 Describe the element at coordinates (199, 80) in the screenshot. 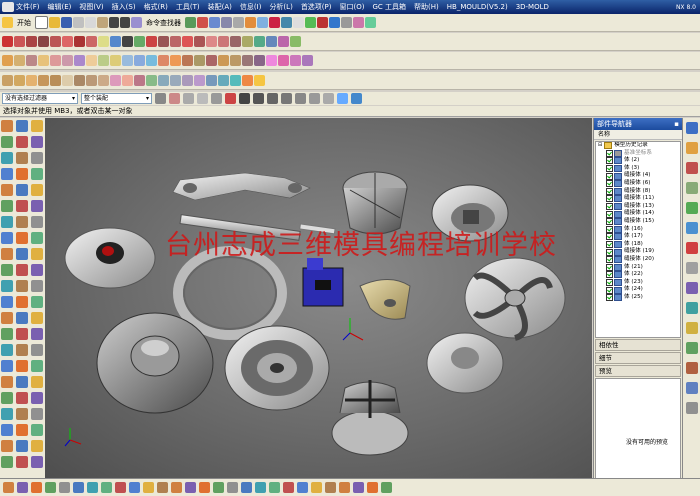

I see `resize-blend-icon` at that location.